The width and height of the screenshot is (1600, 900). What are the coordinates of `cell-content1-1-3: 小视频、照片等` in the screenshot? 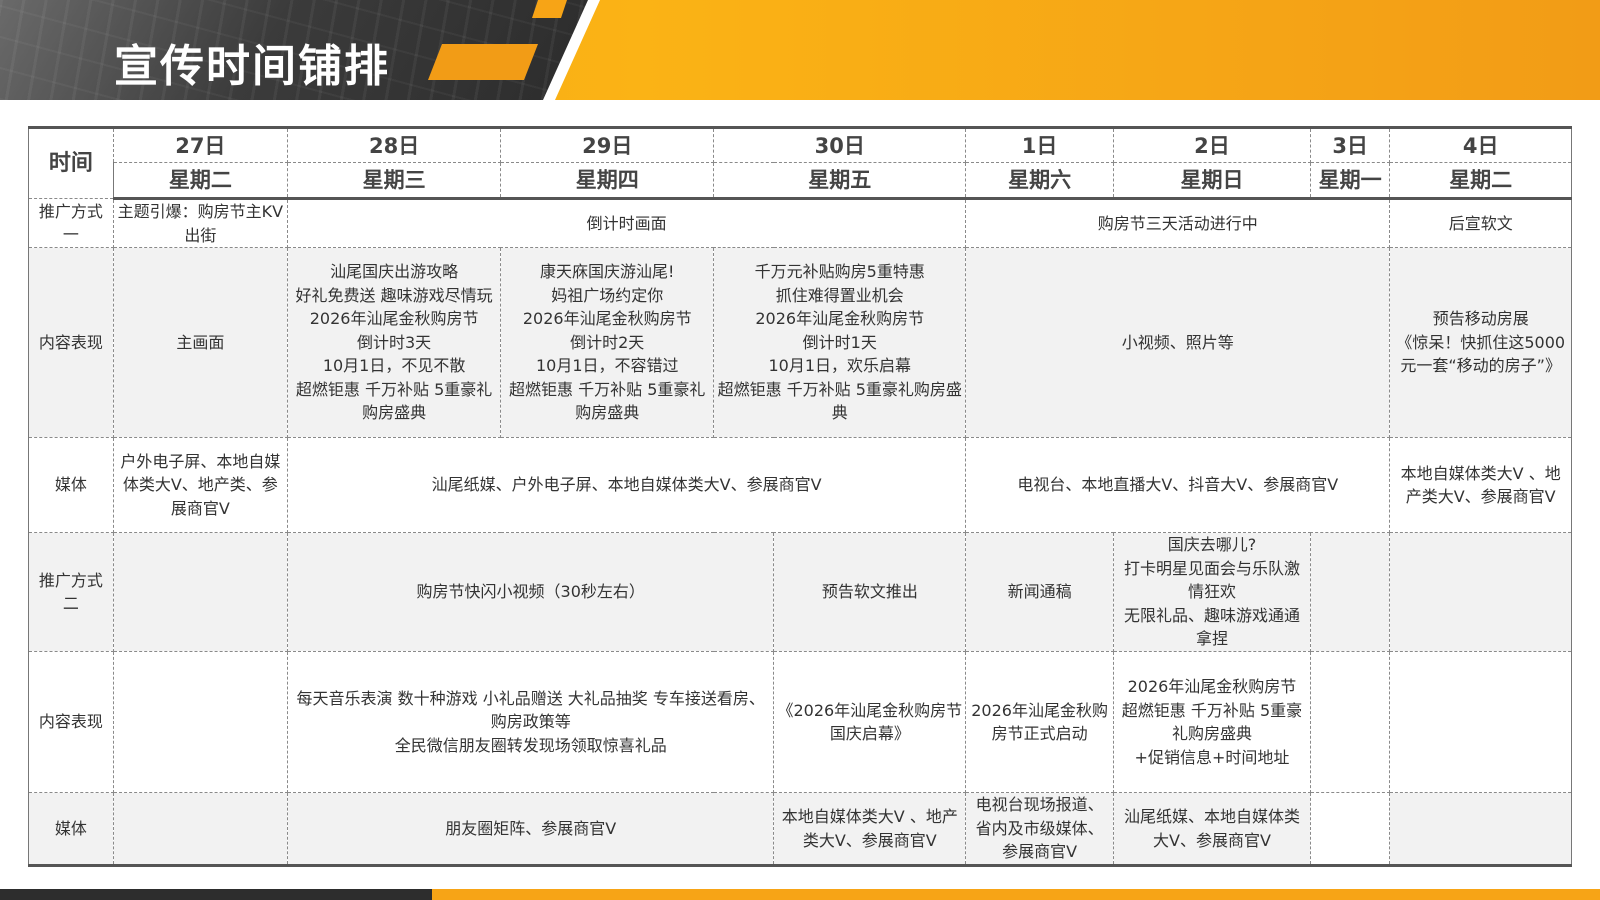 It's located at (1178, 342).